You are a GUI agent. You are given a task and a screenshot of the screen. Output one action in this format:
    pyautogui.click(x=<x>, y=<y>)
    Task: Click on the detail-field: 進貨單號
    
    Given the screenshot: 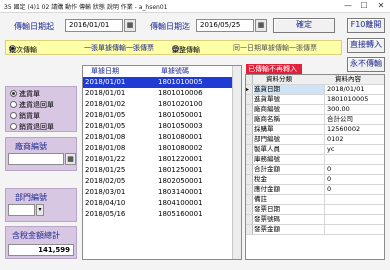 What is the action you would take?
    pyautogui.click(x=289, y=99)
    